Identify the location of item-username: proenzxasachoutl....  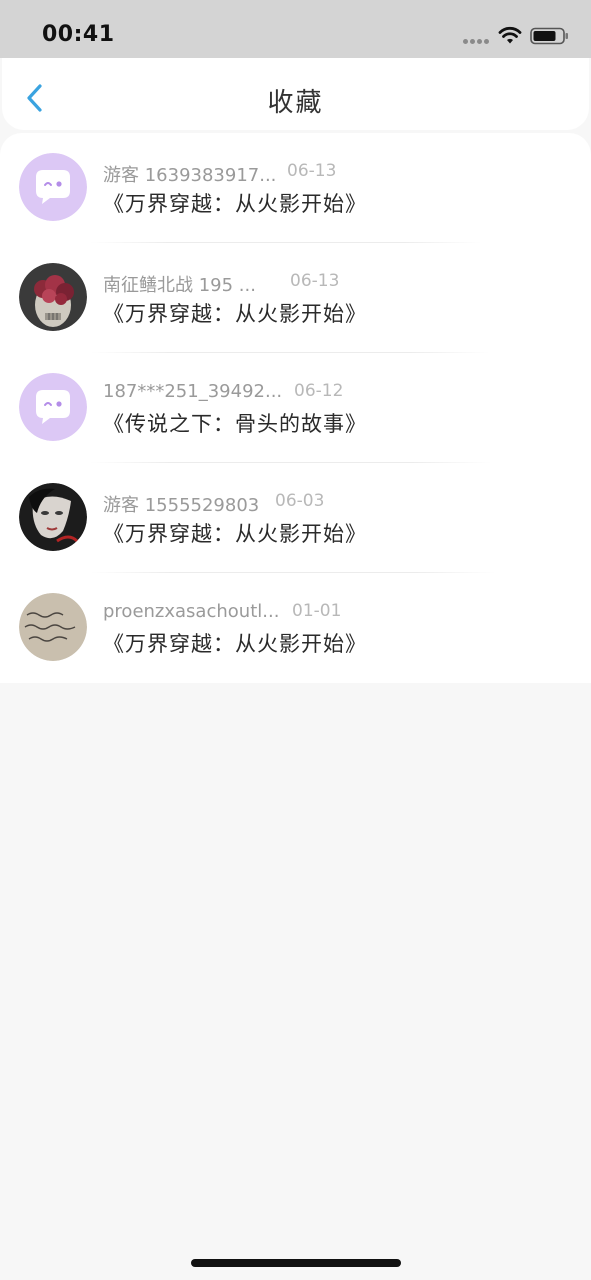
(191, 611).